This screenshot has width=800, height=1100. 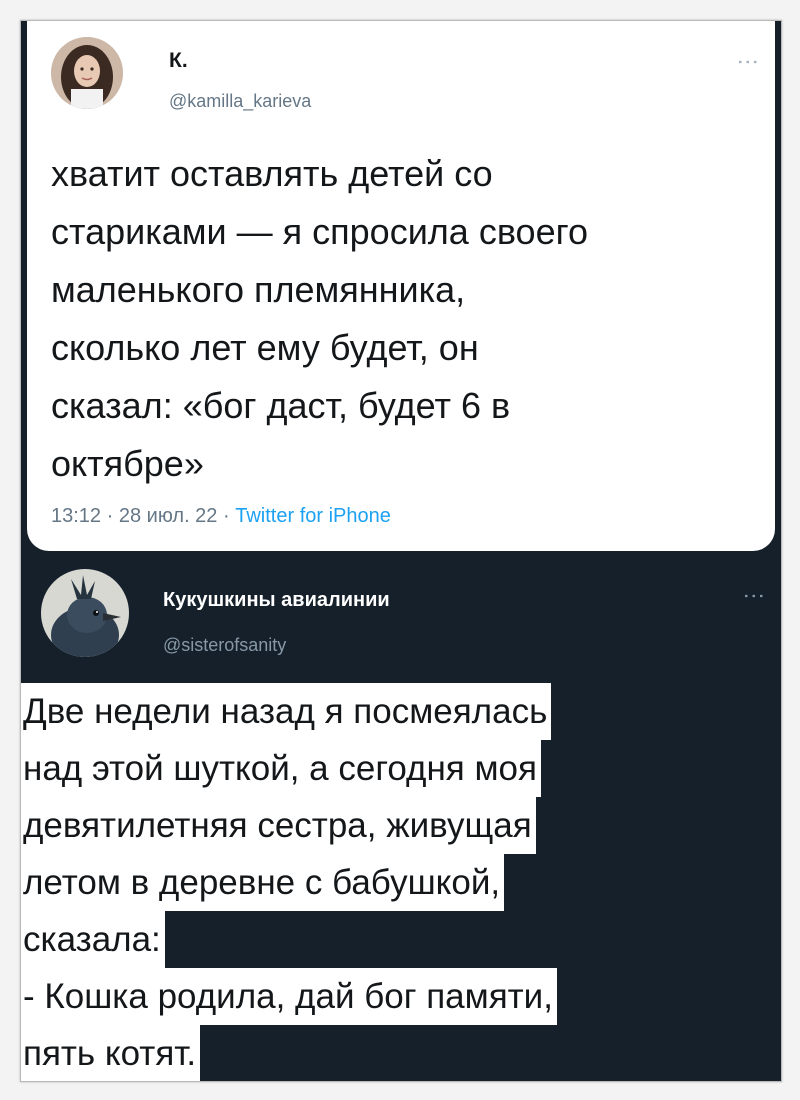 I want to click on reply-text-line: - Кошка родила, дай бог памяти,, so click(x=289, y=996).